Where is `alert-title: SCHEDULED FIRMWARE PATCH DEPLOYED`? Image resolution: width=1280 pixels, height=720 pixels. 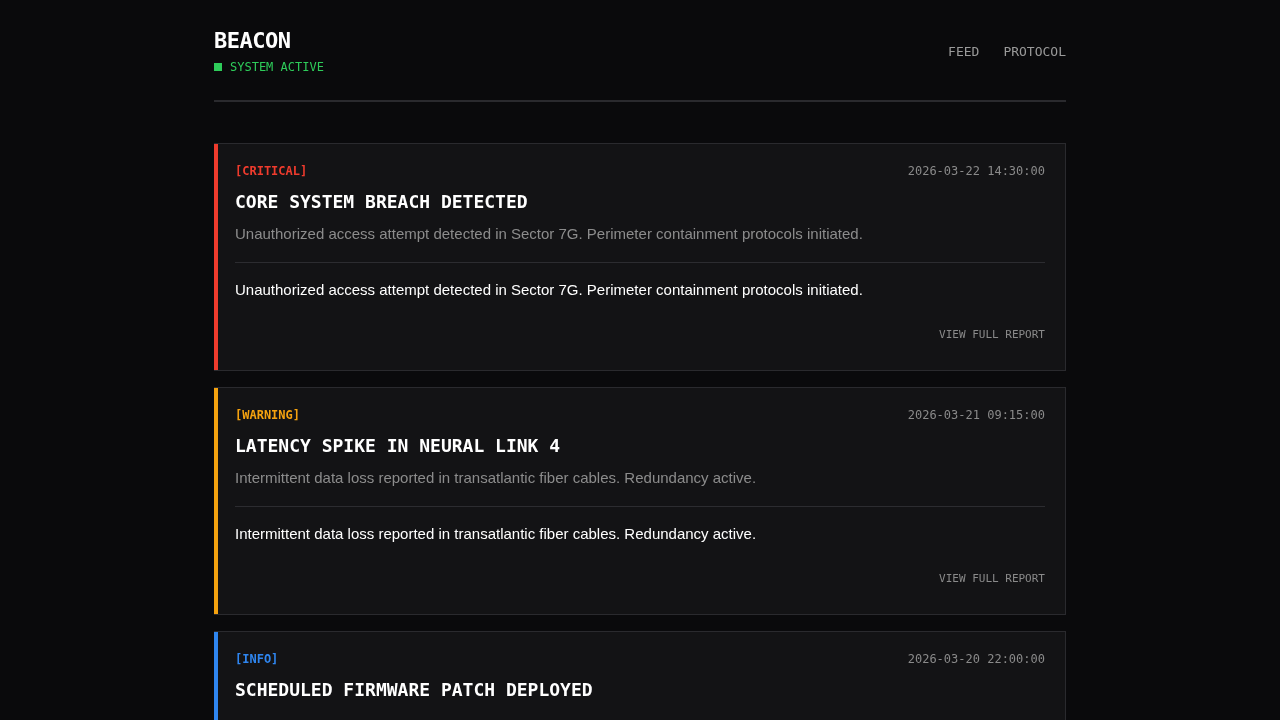
alert-title: SCHEDULED FIRMWARE PATCH DEPLOYED is located at coordinates (414, 690).